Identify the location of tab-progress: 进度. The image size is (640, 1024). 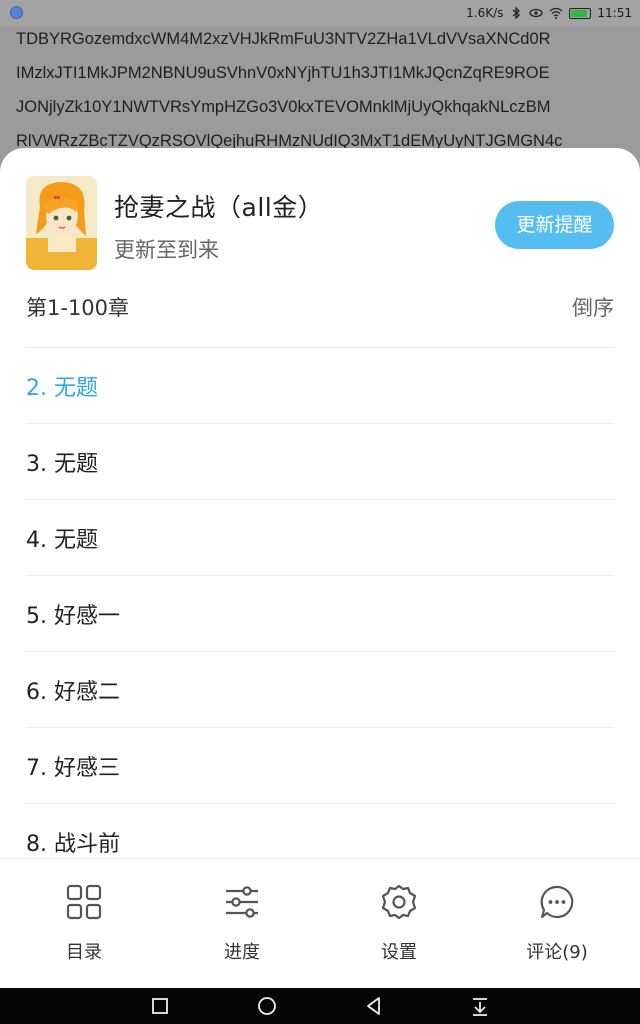
(242, 924).